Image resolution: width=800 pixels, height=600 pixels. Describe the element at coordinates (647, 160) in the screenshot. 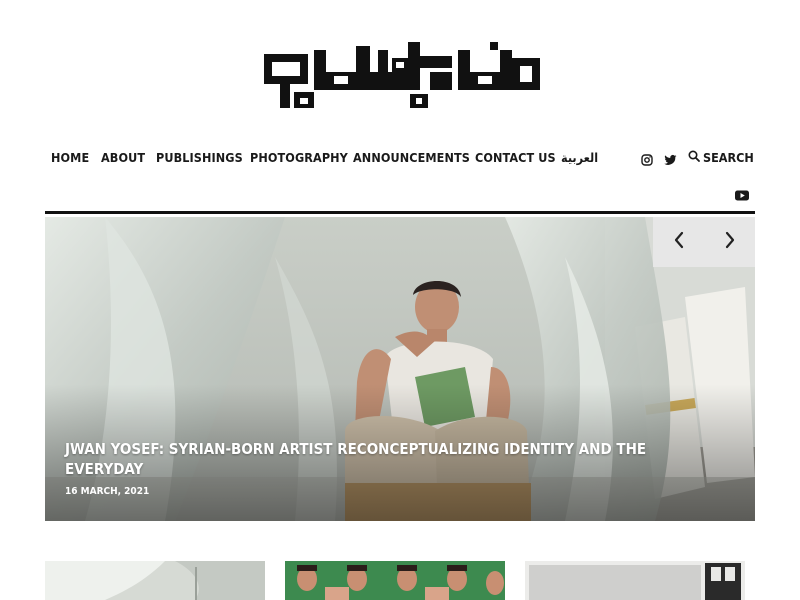

I see `instagram-icon` at that location.